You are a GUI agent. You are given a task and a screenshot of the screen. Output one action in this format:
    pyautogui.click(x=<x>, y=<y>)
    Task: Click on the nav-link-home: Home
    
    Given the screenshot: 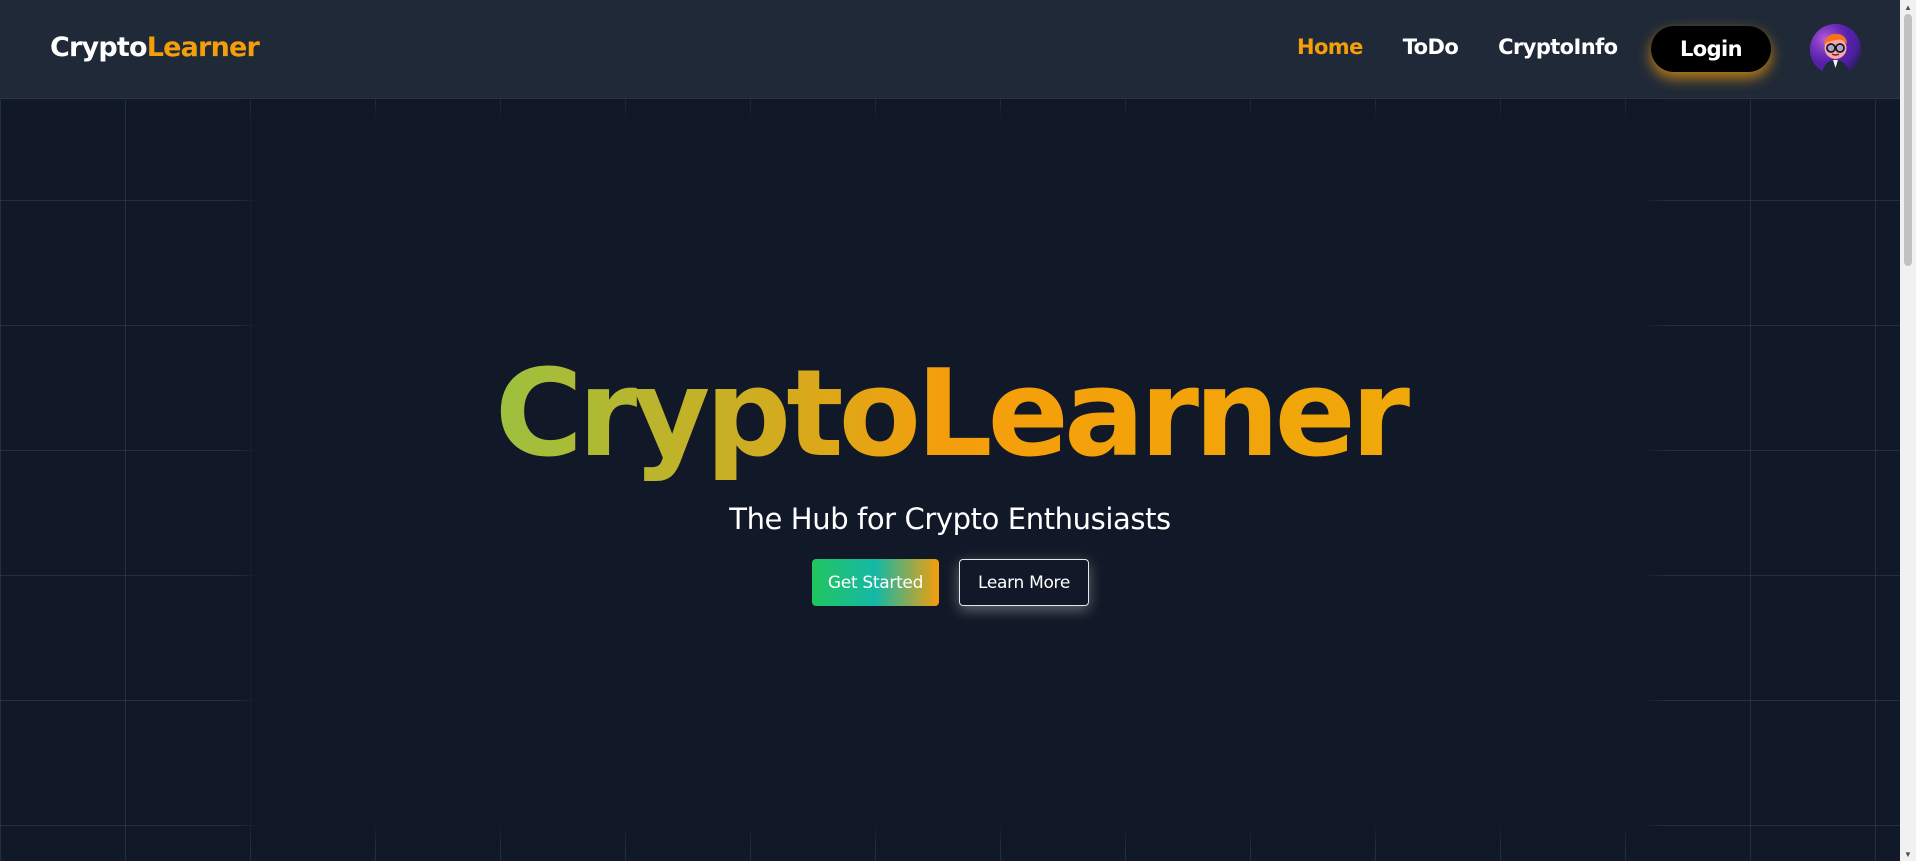 What is the action you would take?
    pyautogui.click(x=1330, y=47)
    